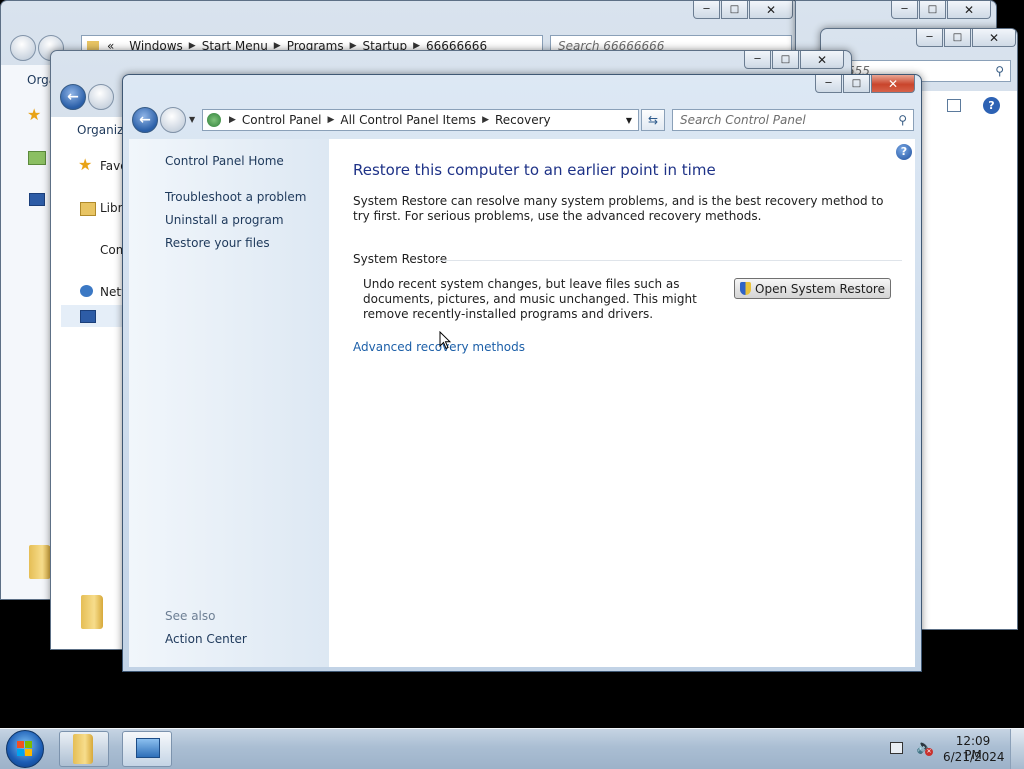 The width and height of the screenshot is (1024, 769). Describe the element at coordinates (86, 291) in the screenshot. I see `network-icon` at that location.